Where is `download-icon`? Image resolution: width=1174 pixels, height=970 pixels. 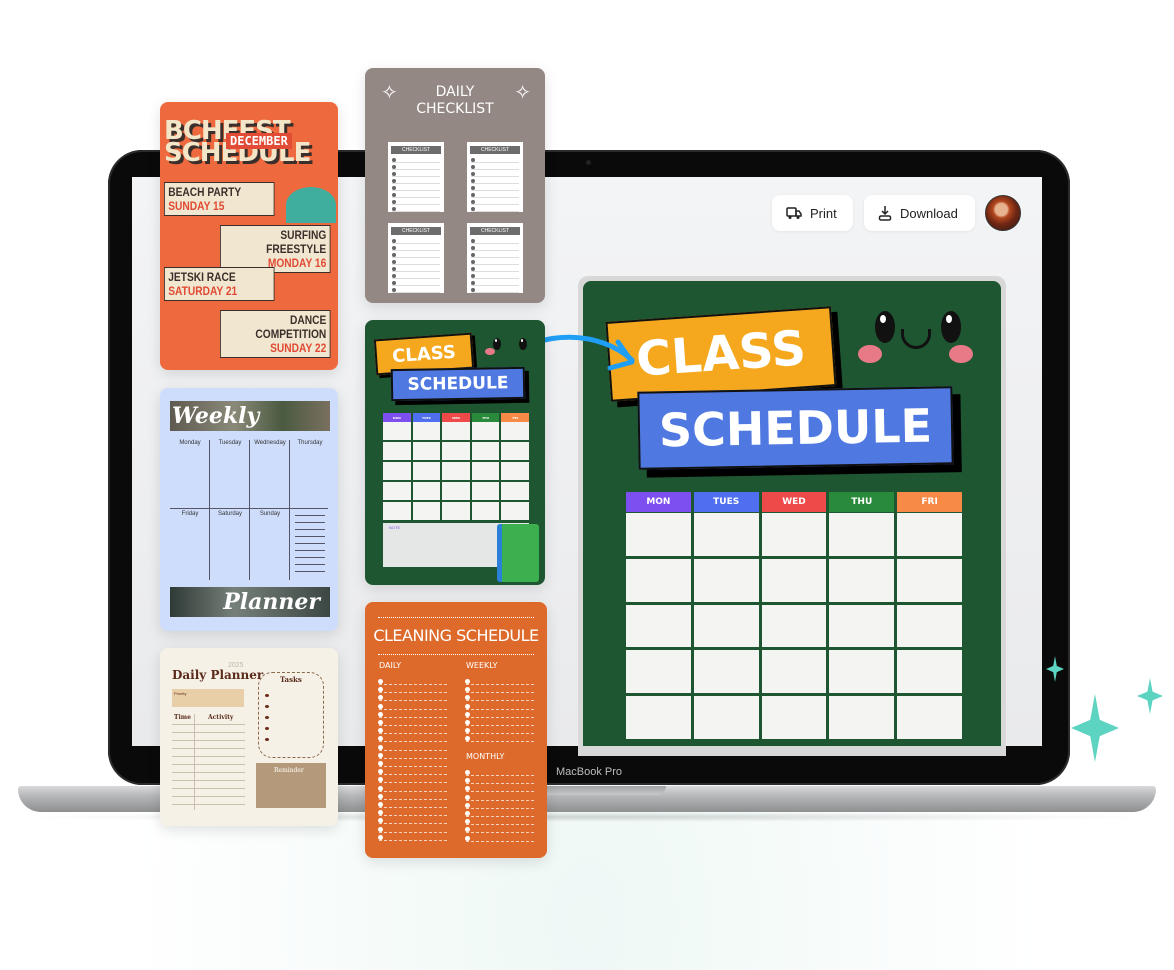 download-icon is located at coordinates (885, 213).